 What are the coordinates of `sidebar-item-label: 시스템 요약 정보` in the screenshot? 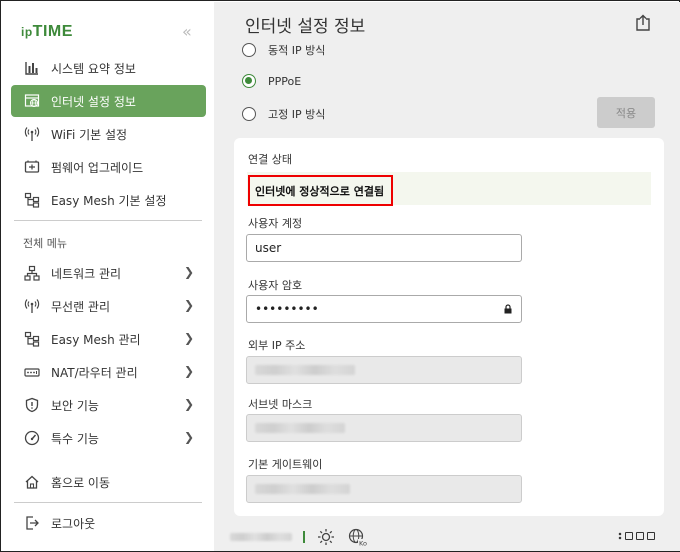 It's located at (93, 68).